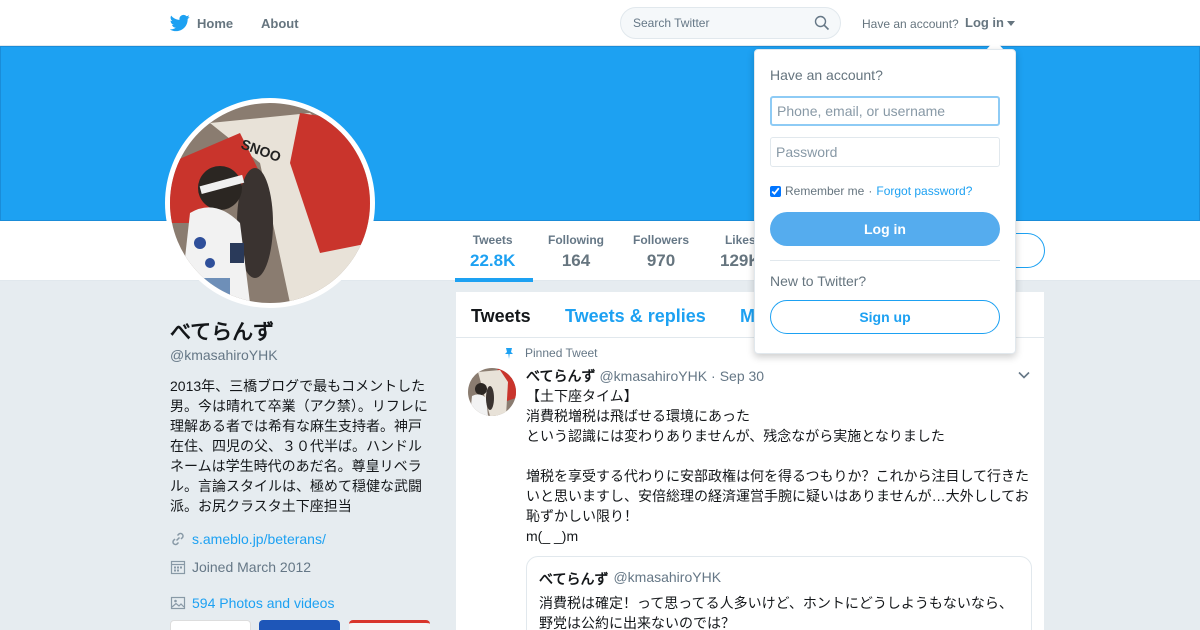  I want to click on pinned-indicator: Pinned Tweet, so click(550, 353).